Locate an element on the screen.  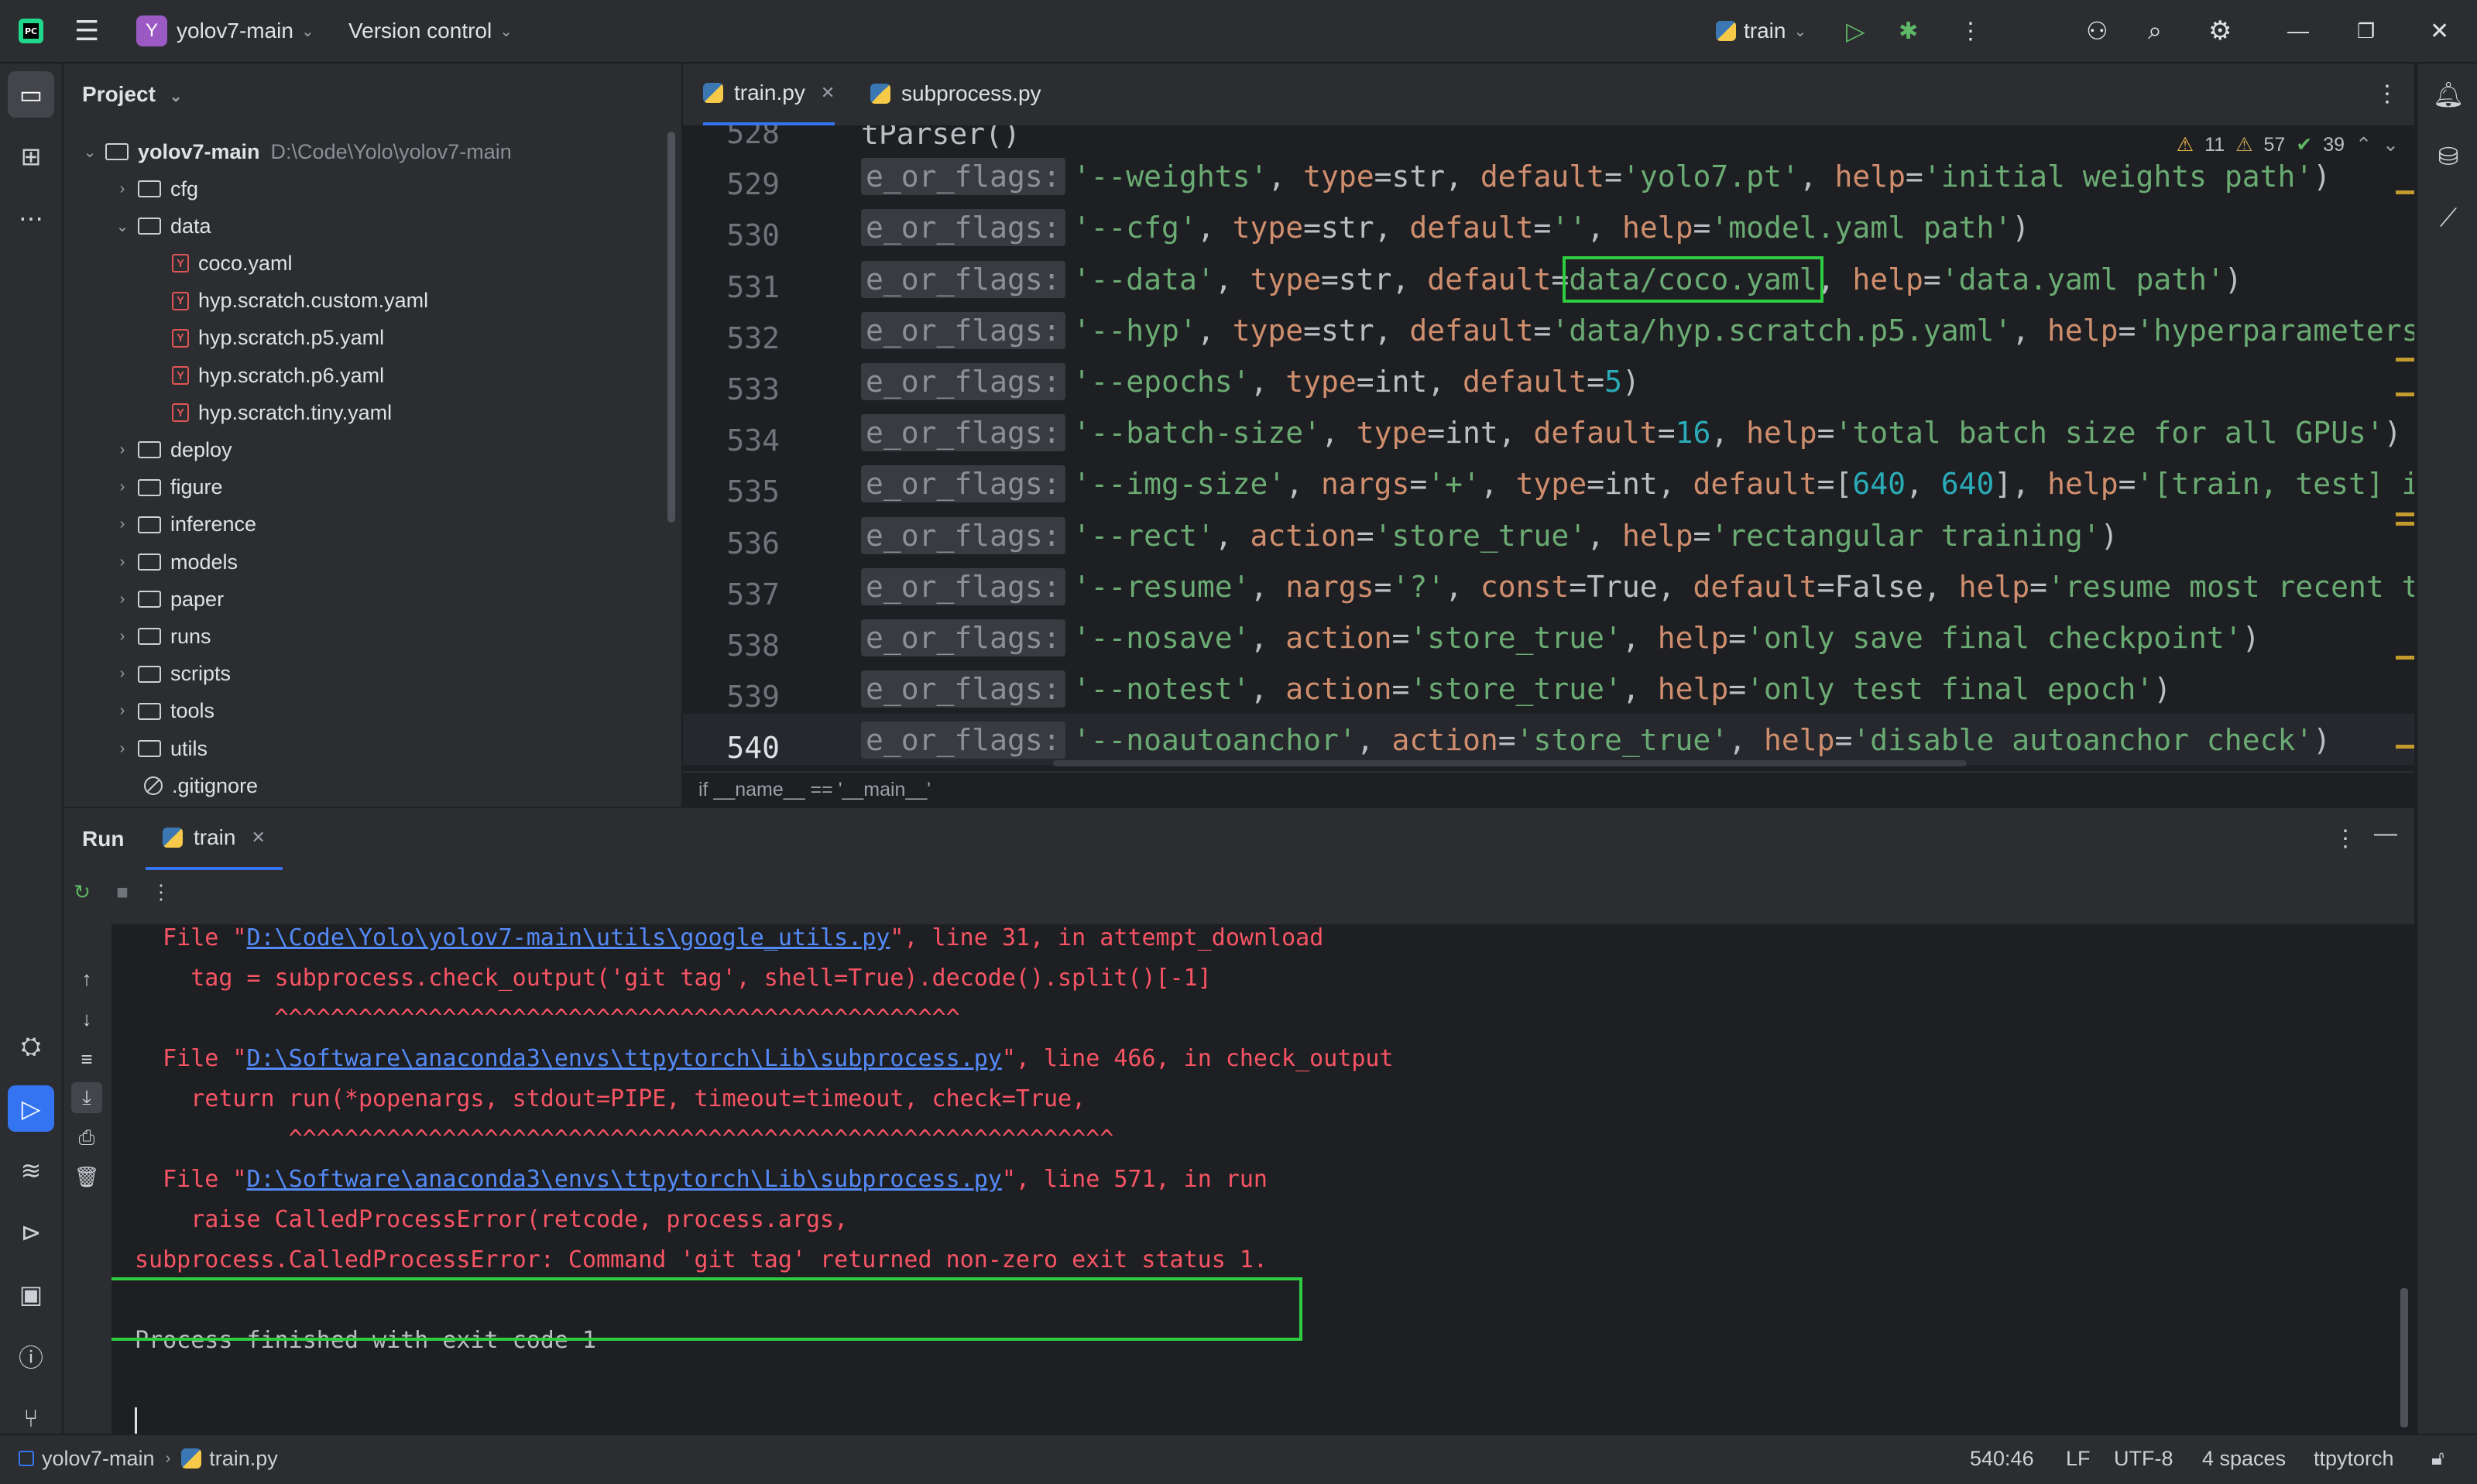
layers-icon: ≋ is located at coordinates (31, 1170).